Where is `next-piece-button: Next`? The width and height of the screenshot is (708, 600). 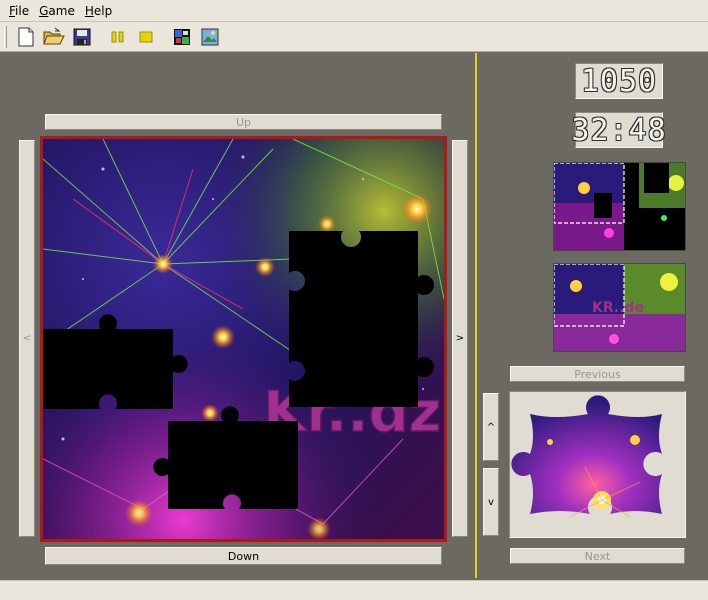
next-piece-button: Next is located at coordinates (597, 556).